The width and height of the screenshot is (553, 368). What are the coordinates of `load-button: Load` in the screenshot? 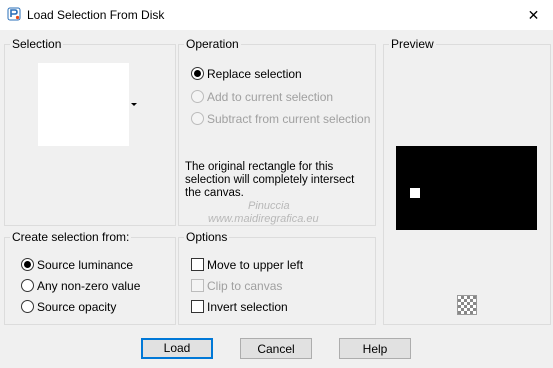 It's located at (177, 348).